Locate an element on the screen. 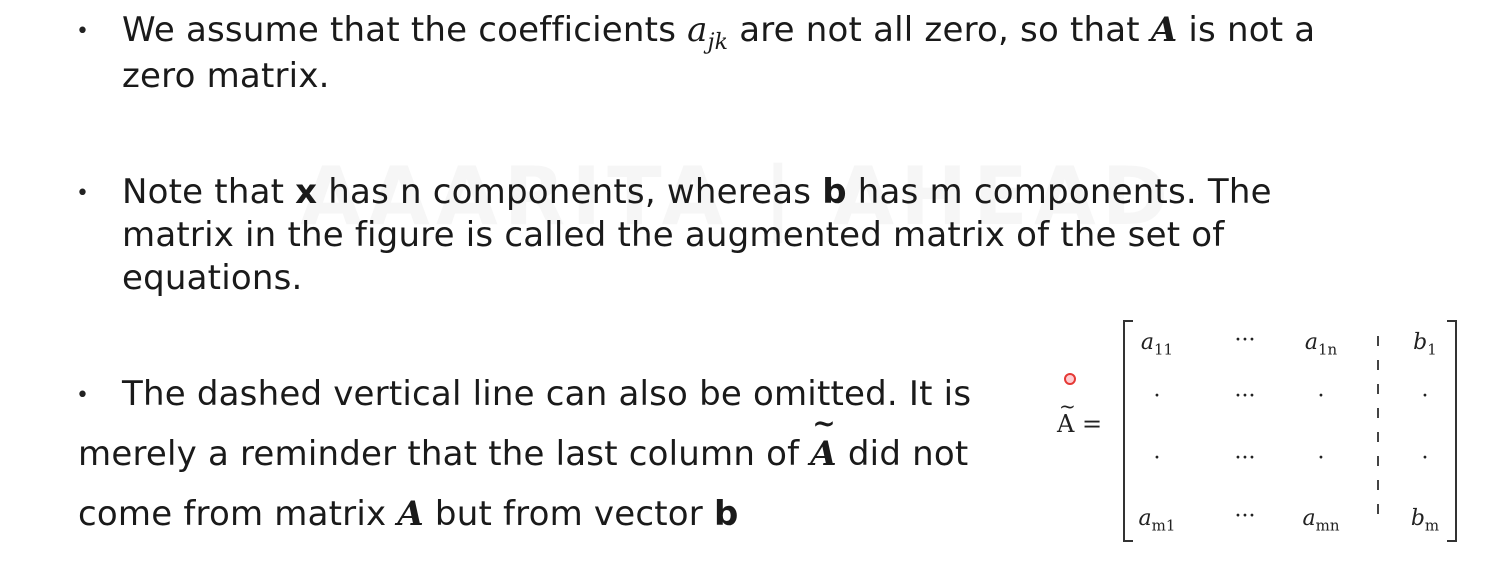 The width and height of the screenshot is (1499, 568). bullet-2-text-b: has n components, whereas is located at coordinates (570, 192).